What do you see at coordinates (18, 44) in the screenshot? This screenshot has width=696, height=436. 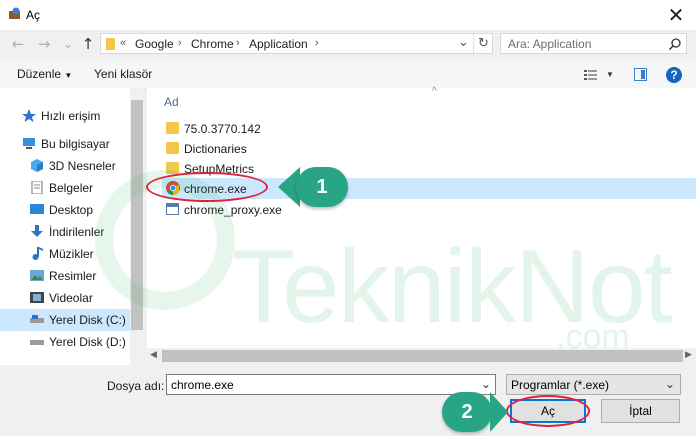 I see `back-button: ←` at bounding box center [18, 44].